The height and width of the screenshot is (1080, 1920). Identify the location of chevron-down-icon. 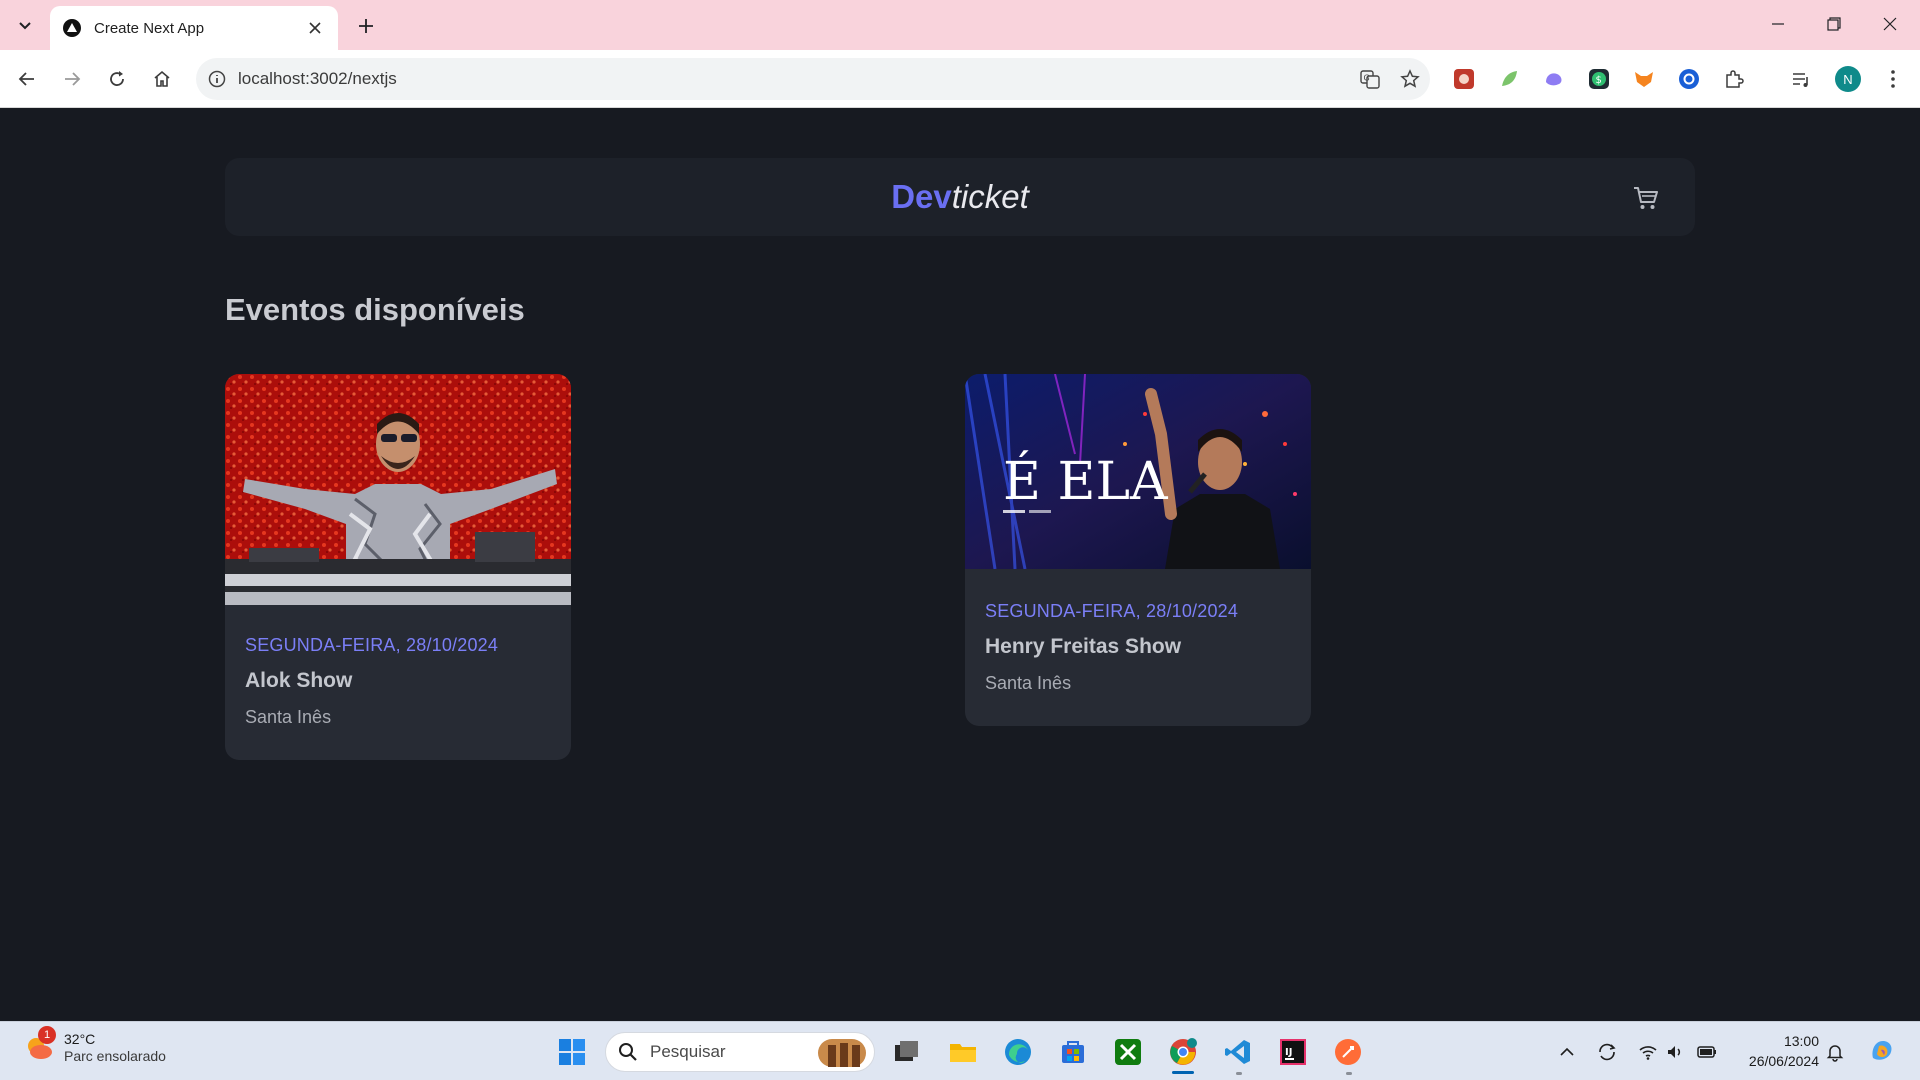
(25, 26).